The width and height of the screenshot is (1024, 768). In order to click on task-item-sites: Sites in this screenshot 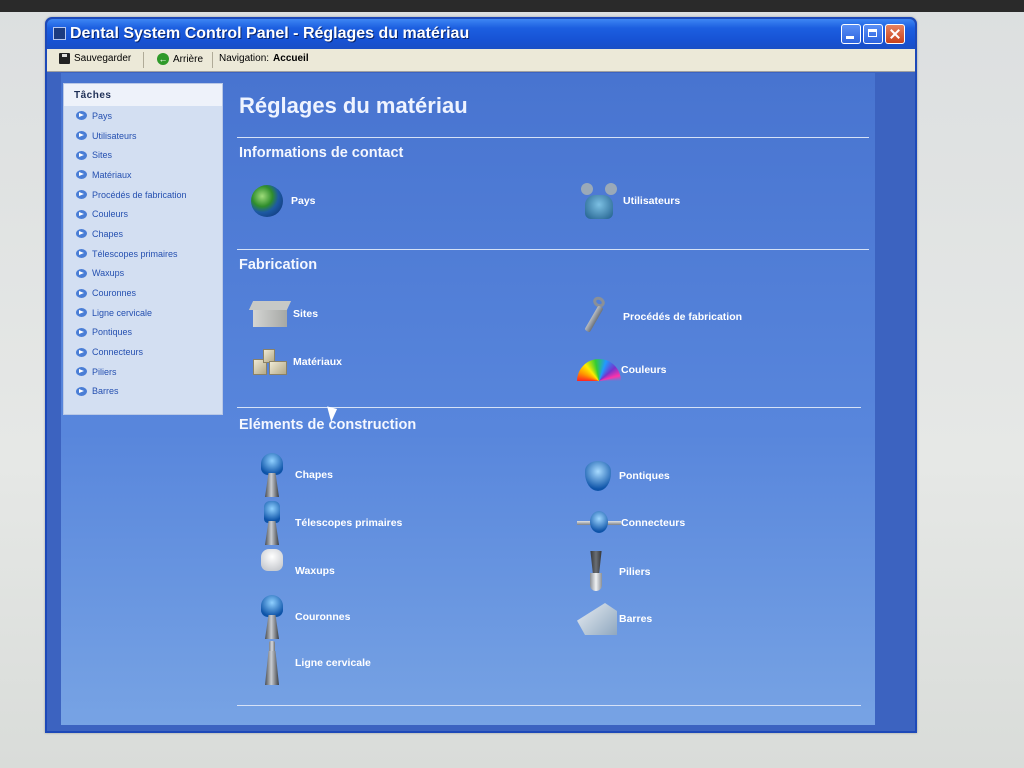, I will do `click(143, 155)`.